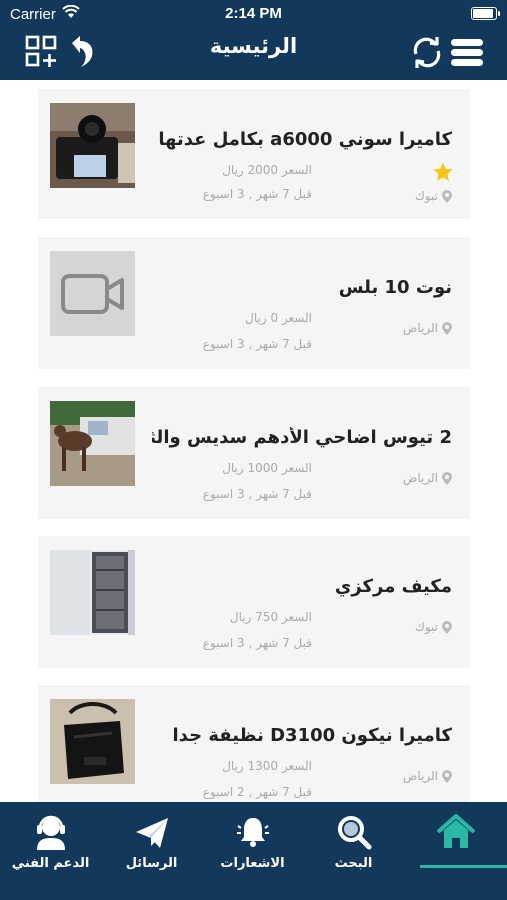  Describe the element at coordinates (278, 318) in the screenshot. I see `listing-price: السعر 0 ريال` at that location.